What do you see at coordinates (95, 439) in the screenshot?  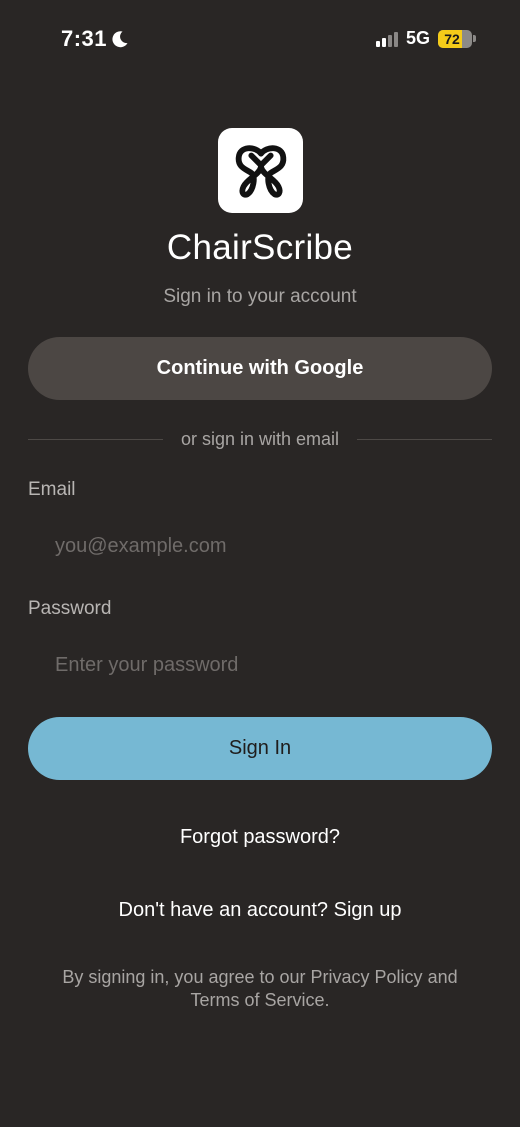 I see `divider-line-left` at bounding box center [95, 439].